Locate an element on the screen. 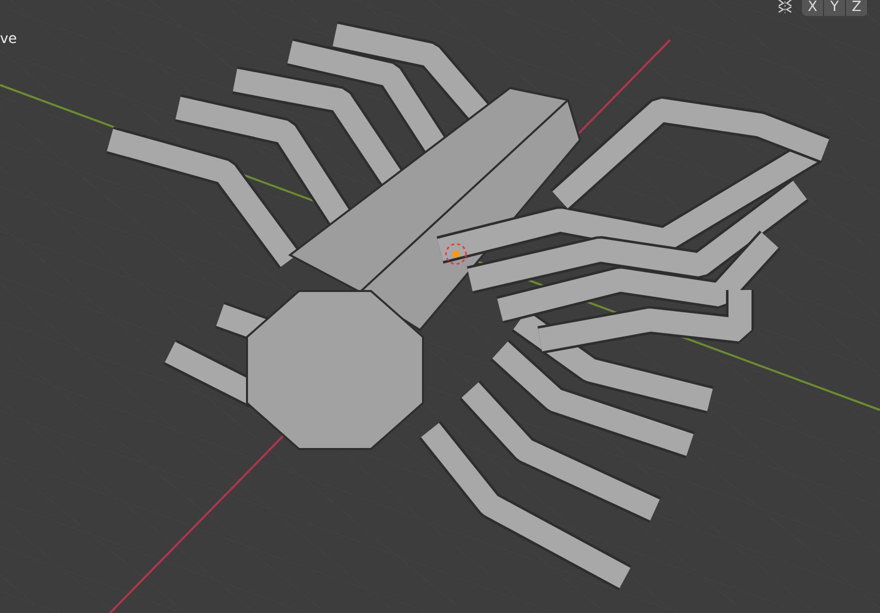 The width and height of the screenshot is (880, 613). axis-button: Z is located at coordinates (857, 8).